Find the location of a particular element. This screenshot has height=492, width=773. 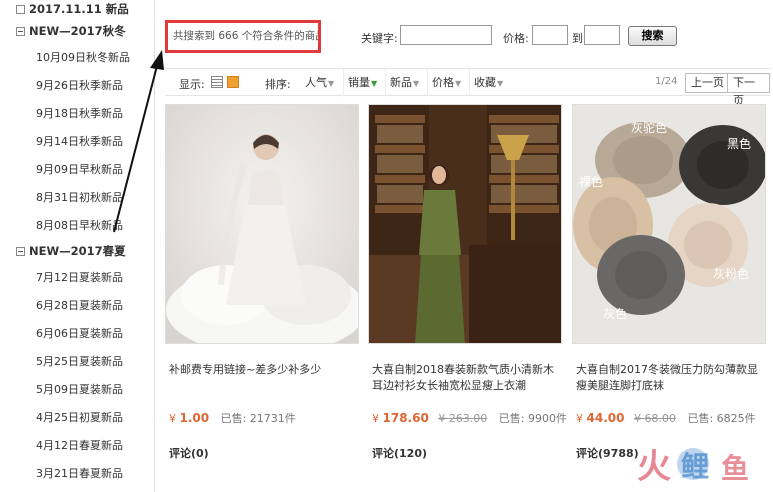

price-to-label: 到 is located at coordinates (577, 38).